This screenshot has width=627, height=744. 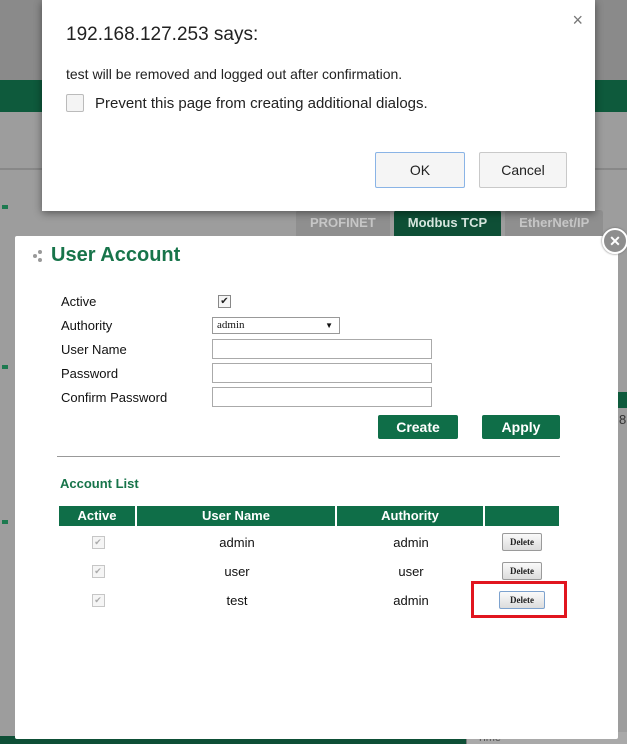 I want to click on row-user-name: user, so click(x=237, y=571).